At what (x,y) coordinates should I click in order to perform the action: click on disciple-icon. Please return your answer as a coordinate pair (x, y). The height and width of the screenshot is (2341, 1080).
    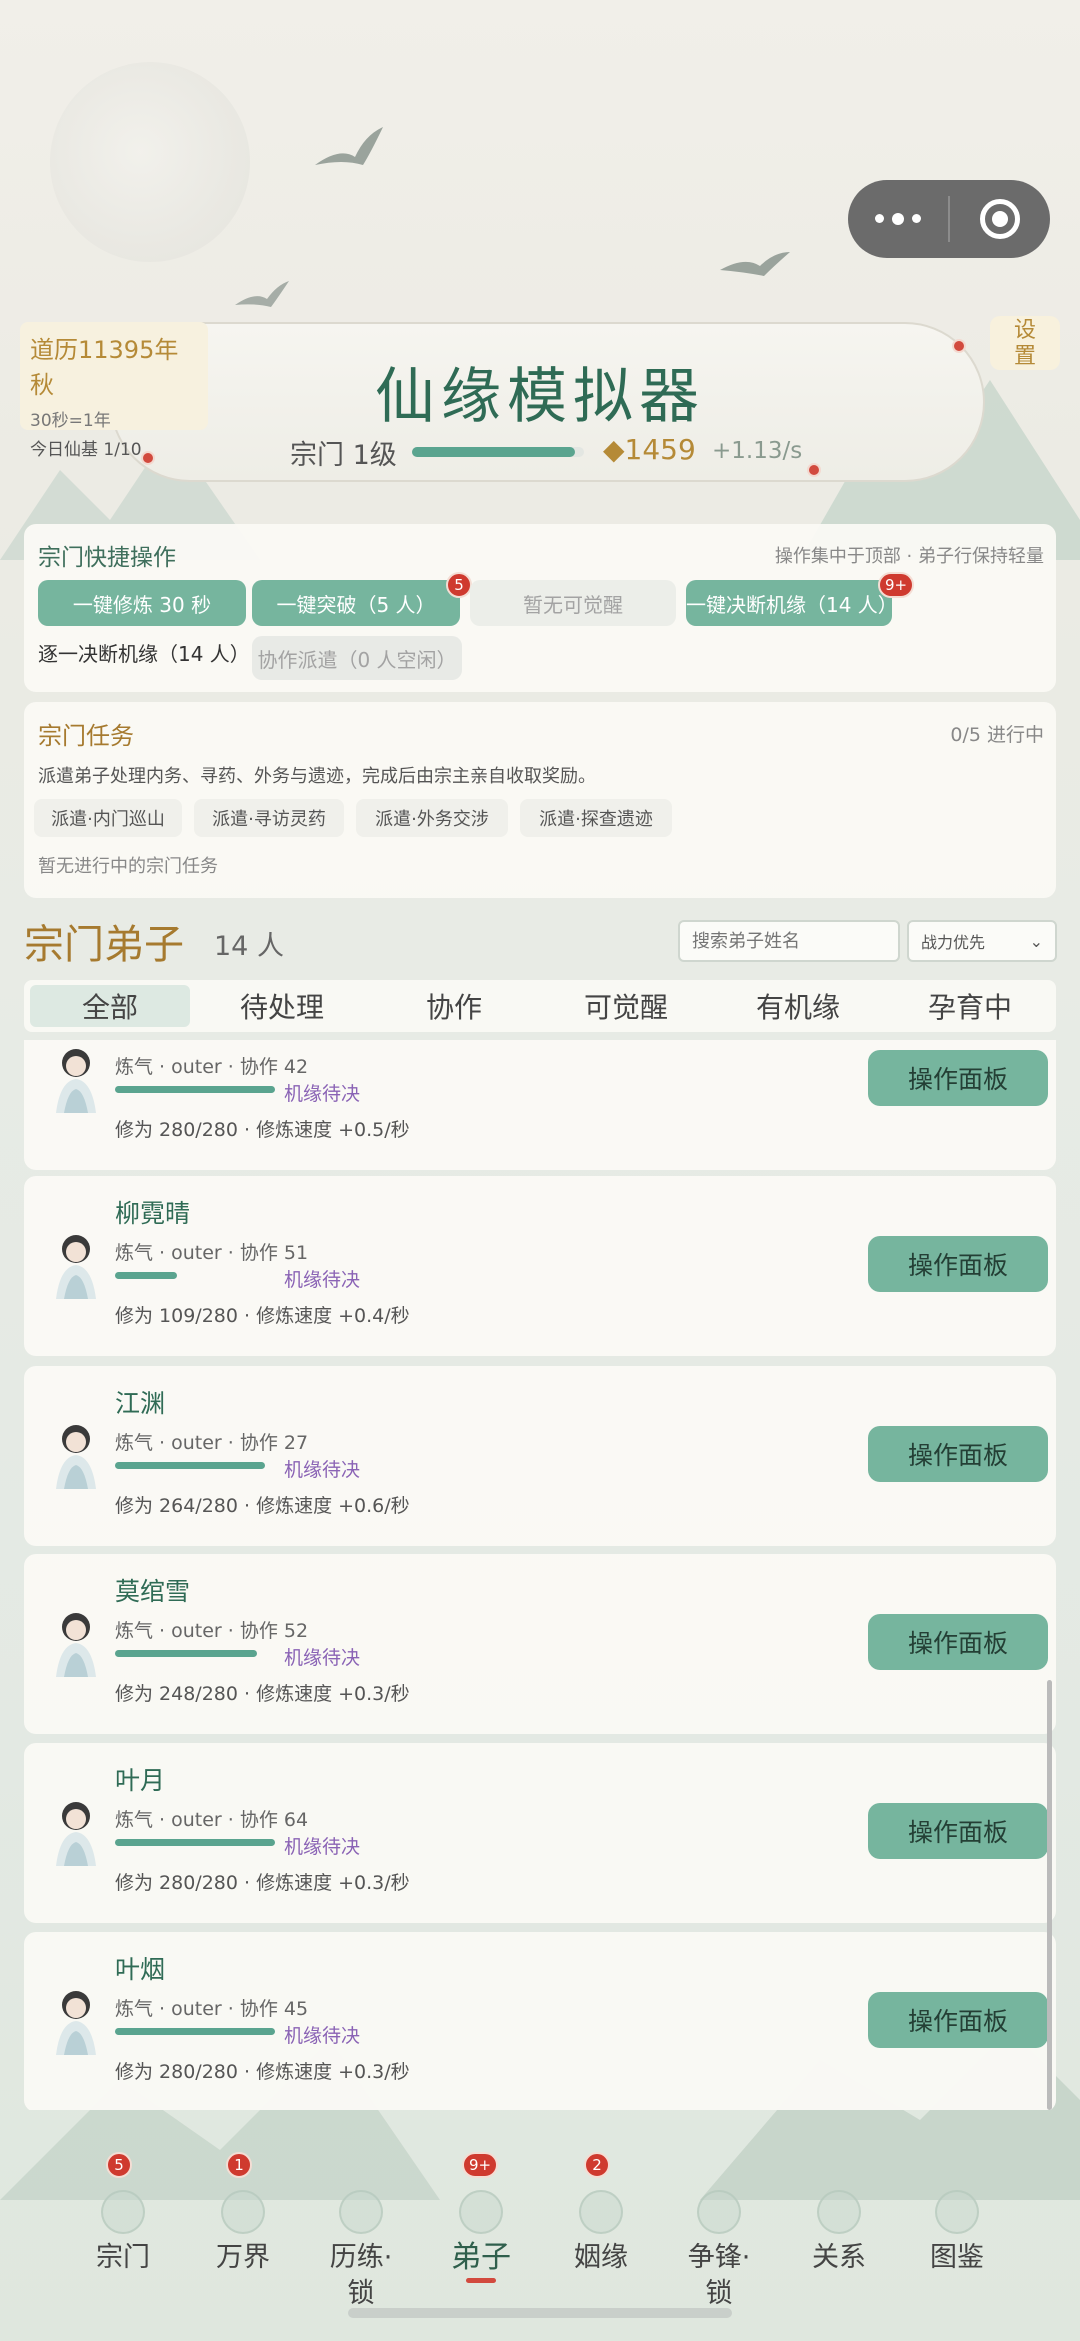
    Looking at the image, I should click on (481, 2212).